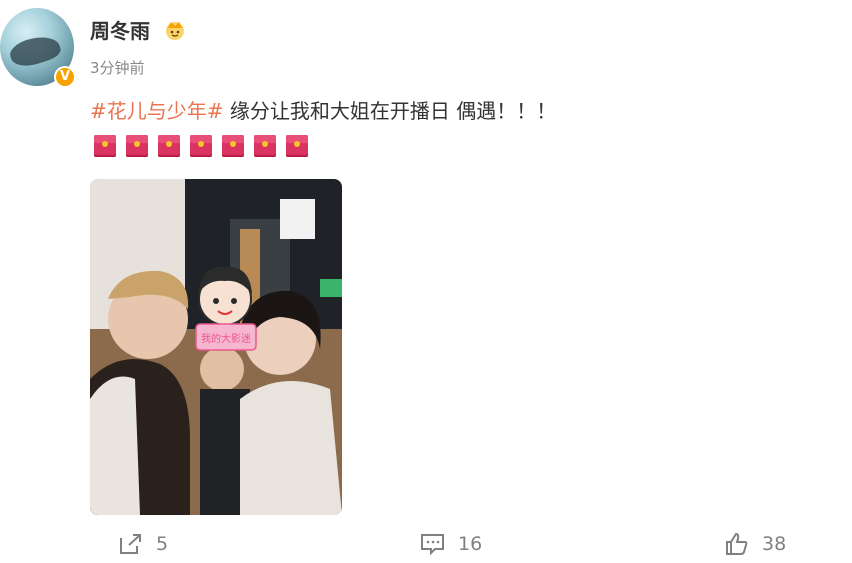  Describe the element at coordinates (175, 31) in the screenshot. I see `crown-icon` at that location.